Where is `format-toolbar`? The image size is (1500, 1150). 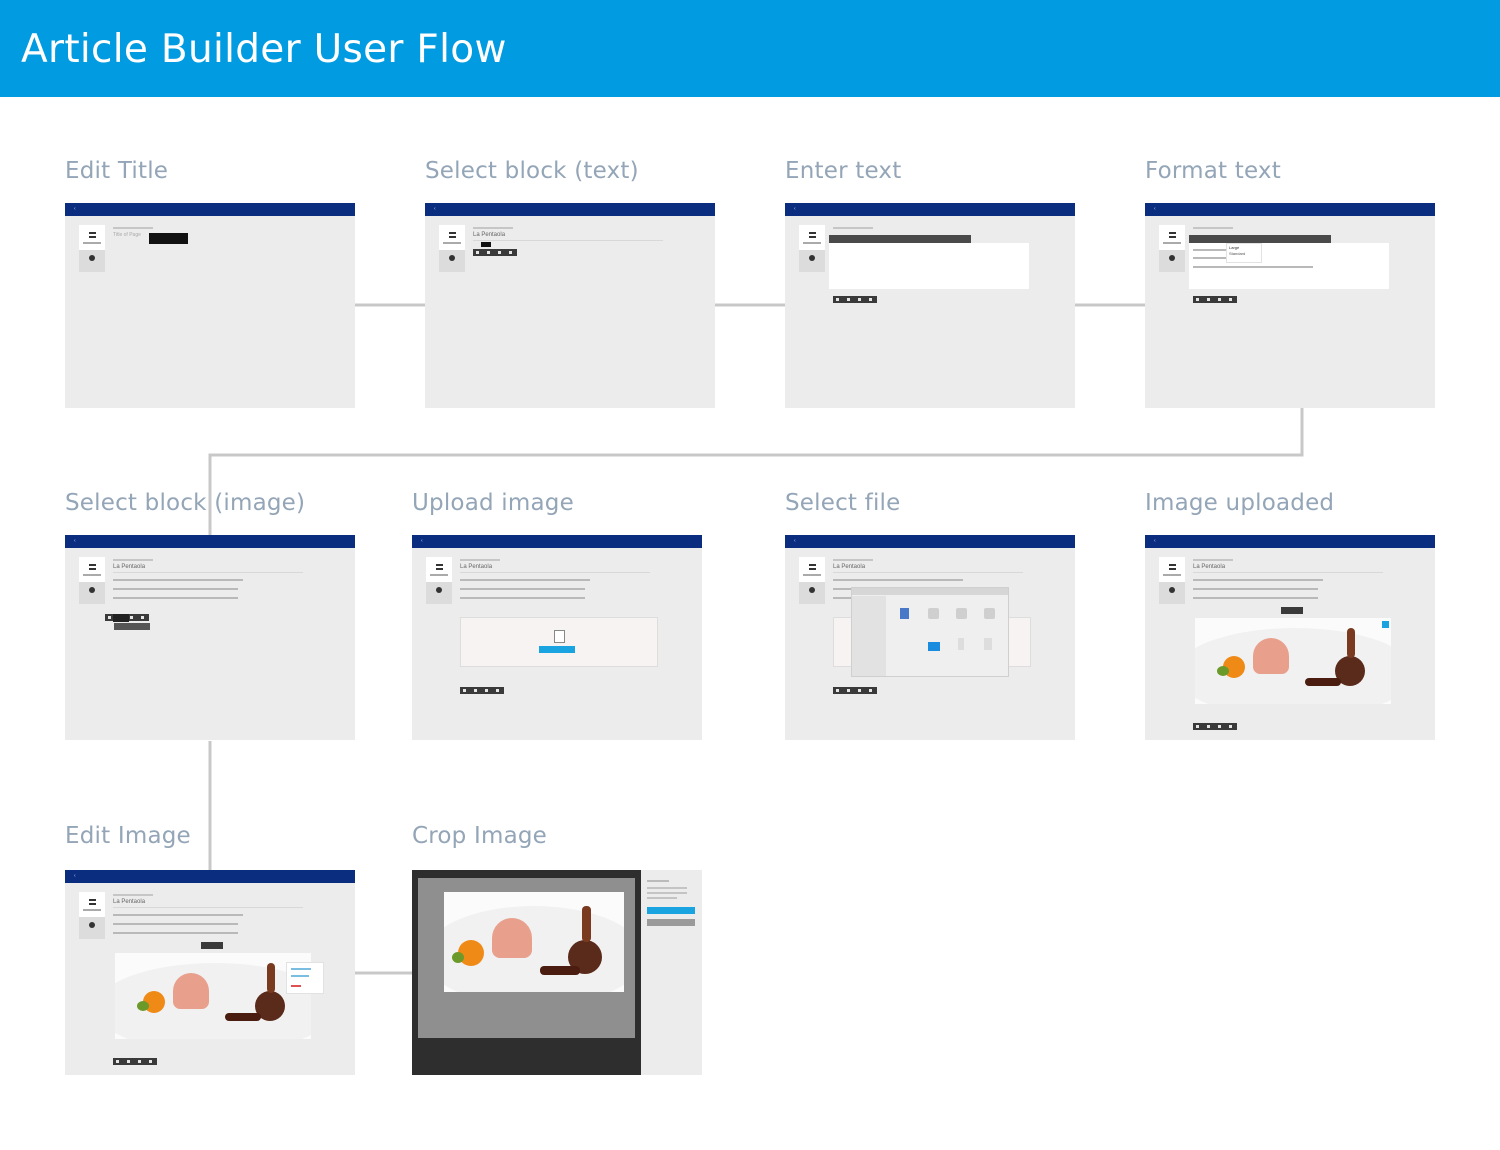 format-toolbar is located at coordinates (1260, 239).